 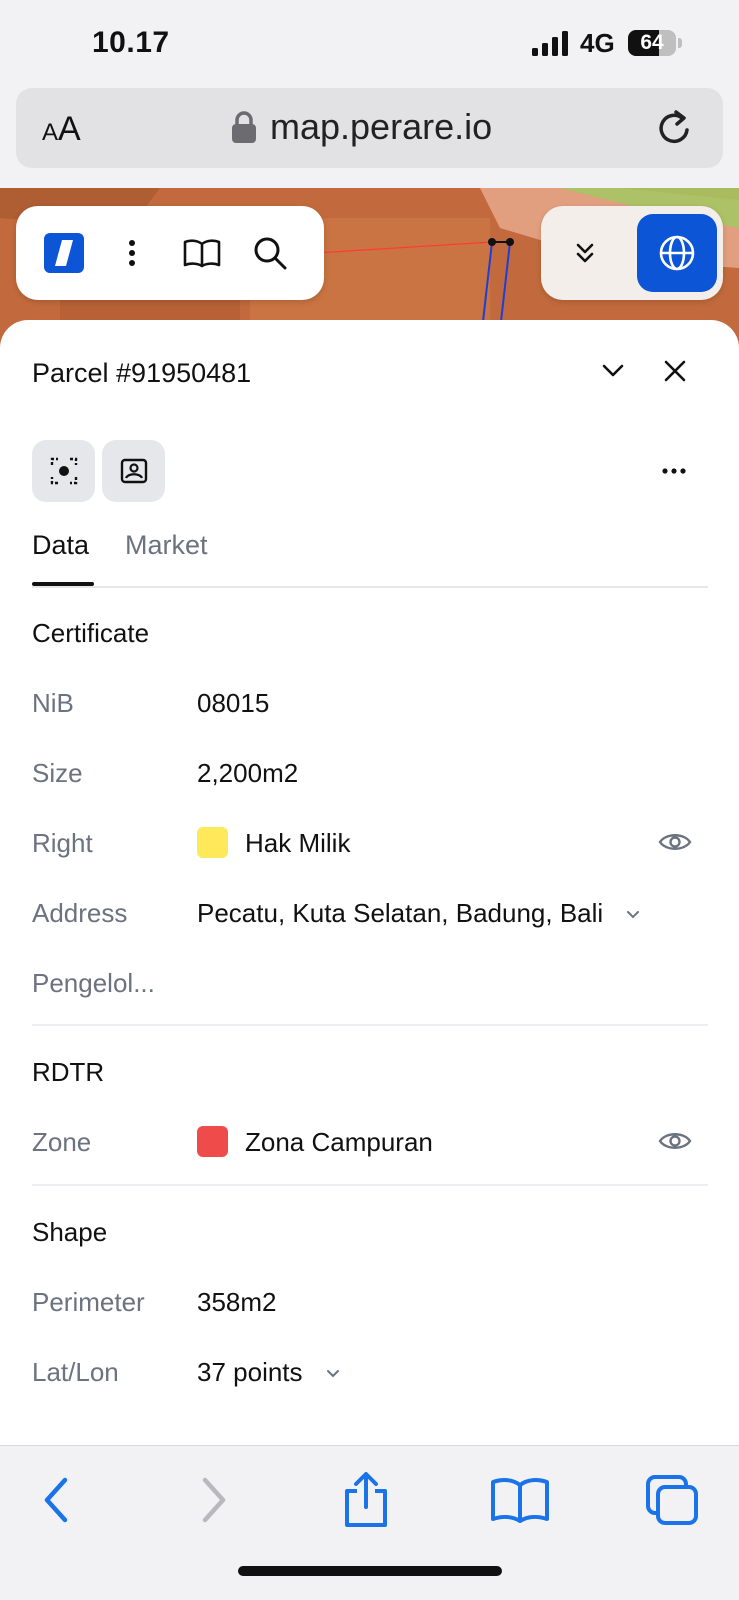 What do you see at coordinates (142, 373) in the screenshot?
I see `panel-title: Parcel #91950481` at bounding box center [142, 373].